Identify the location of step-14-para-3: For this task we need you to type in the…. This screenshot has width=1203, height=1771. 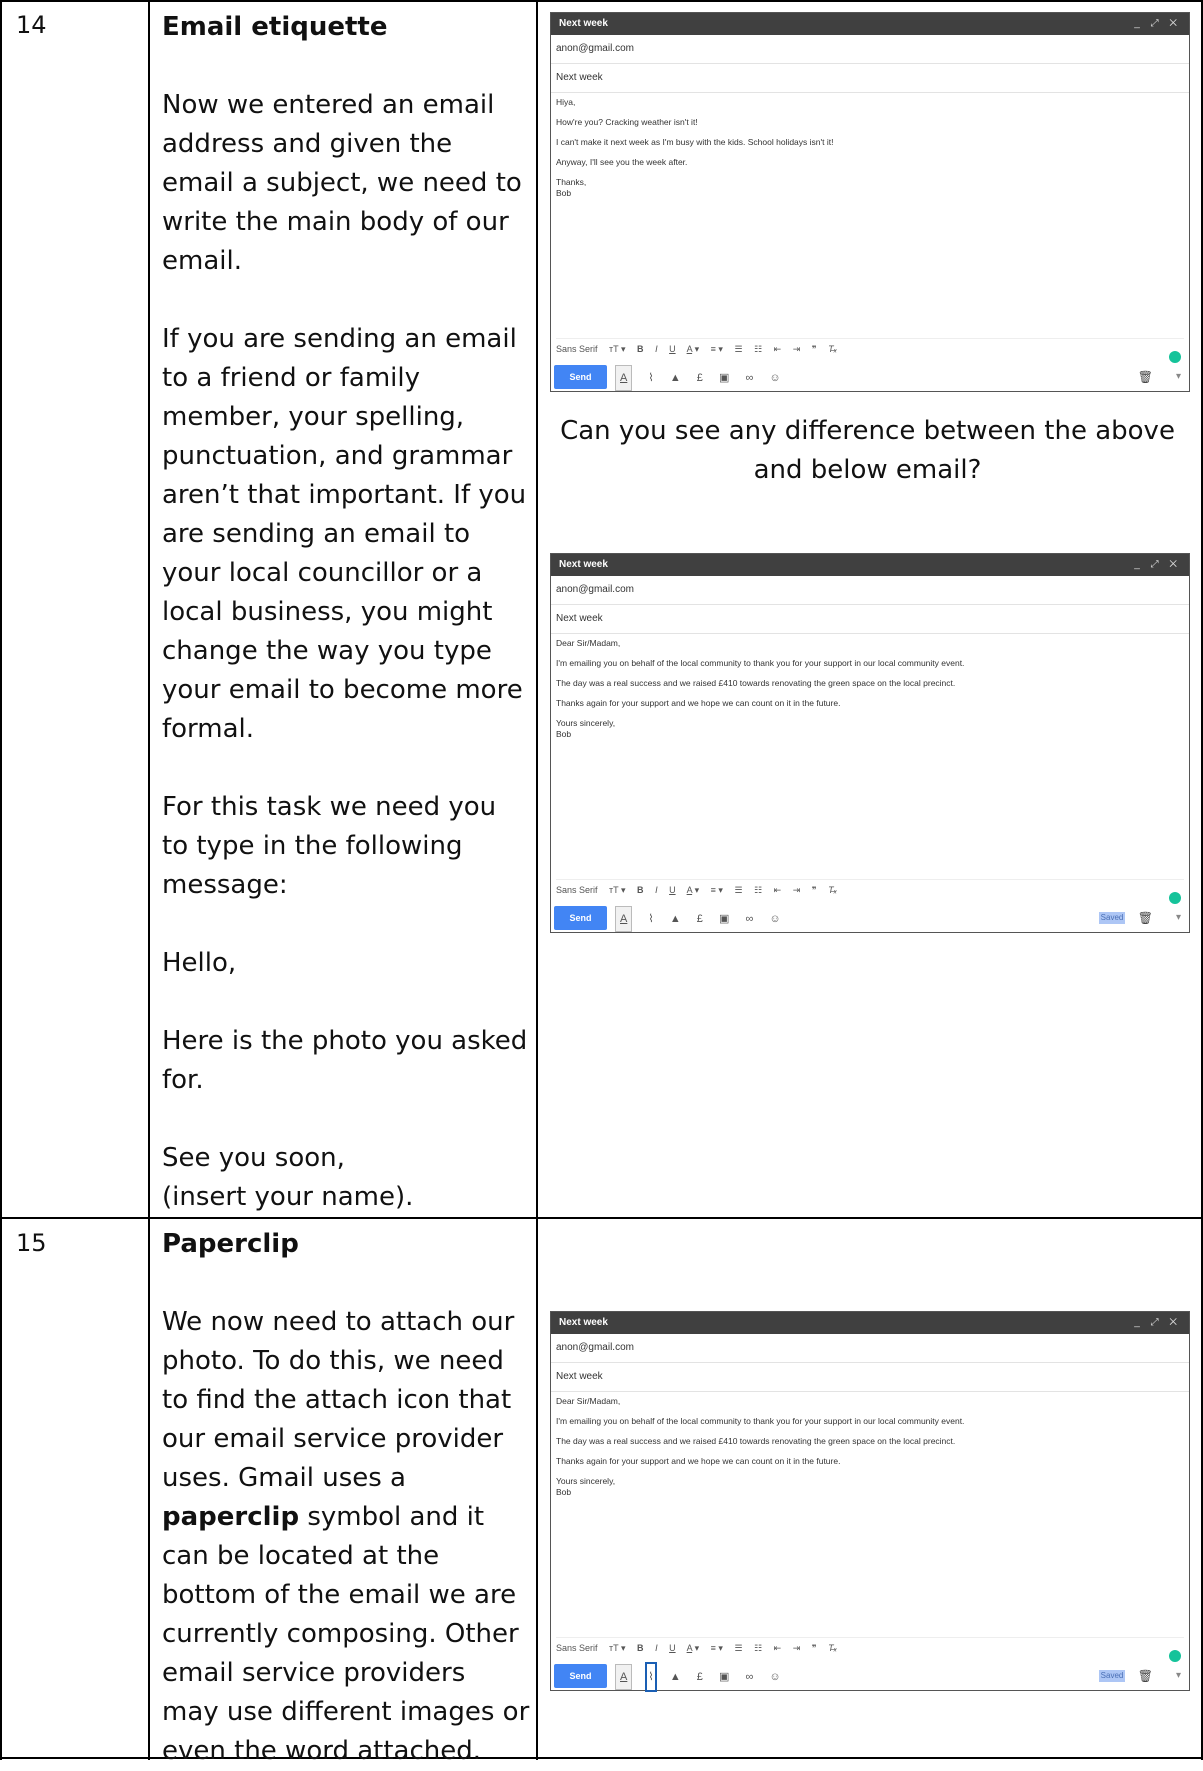
(329, 846).